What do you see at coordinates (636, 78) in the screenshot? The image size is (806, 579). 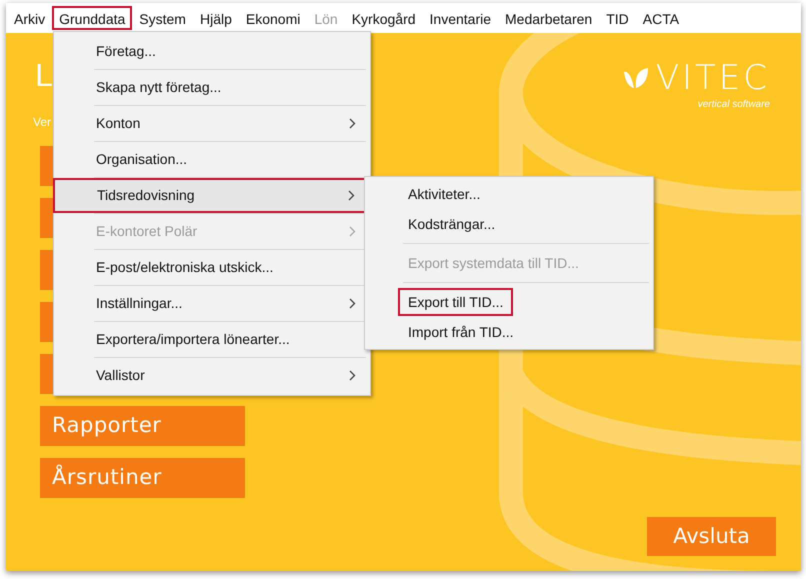 I see `leaf-logo-icon` at bounding box center [636, 78].